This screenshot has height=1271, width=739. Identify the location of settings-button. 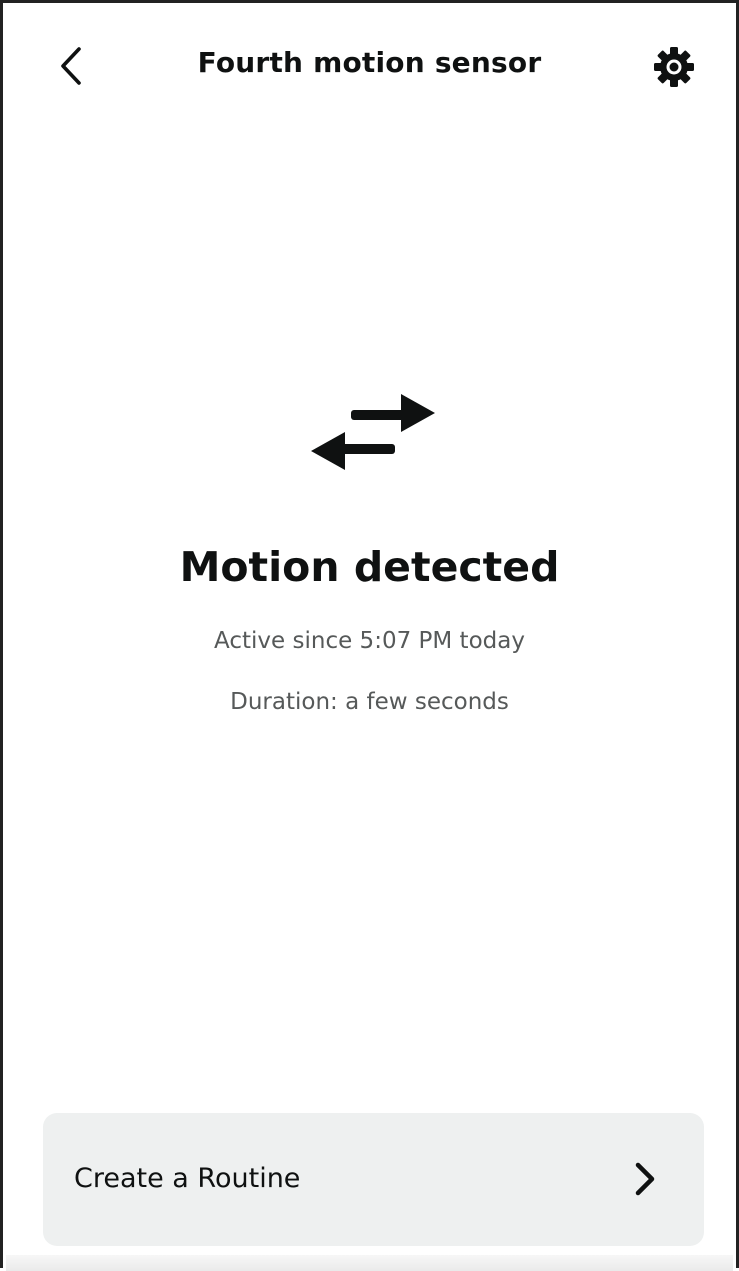
(674, 67).